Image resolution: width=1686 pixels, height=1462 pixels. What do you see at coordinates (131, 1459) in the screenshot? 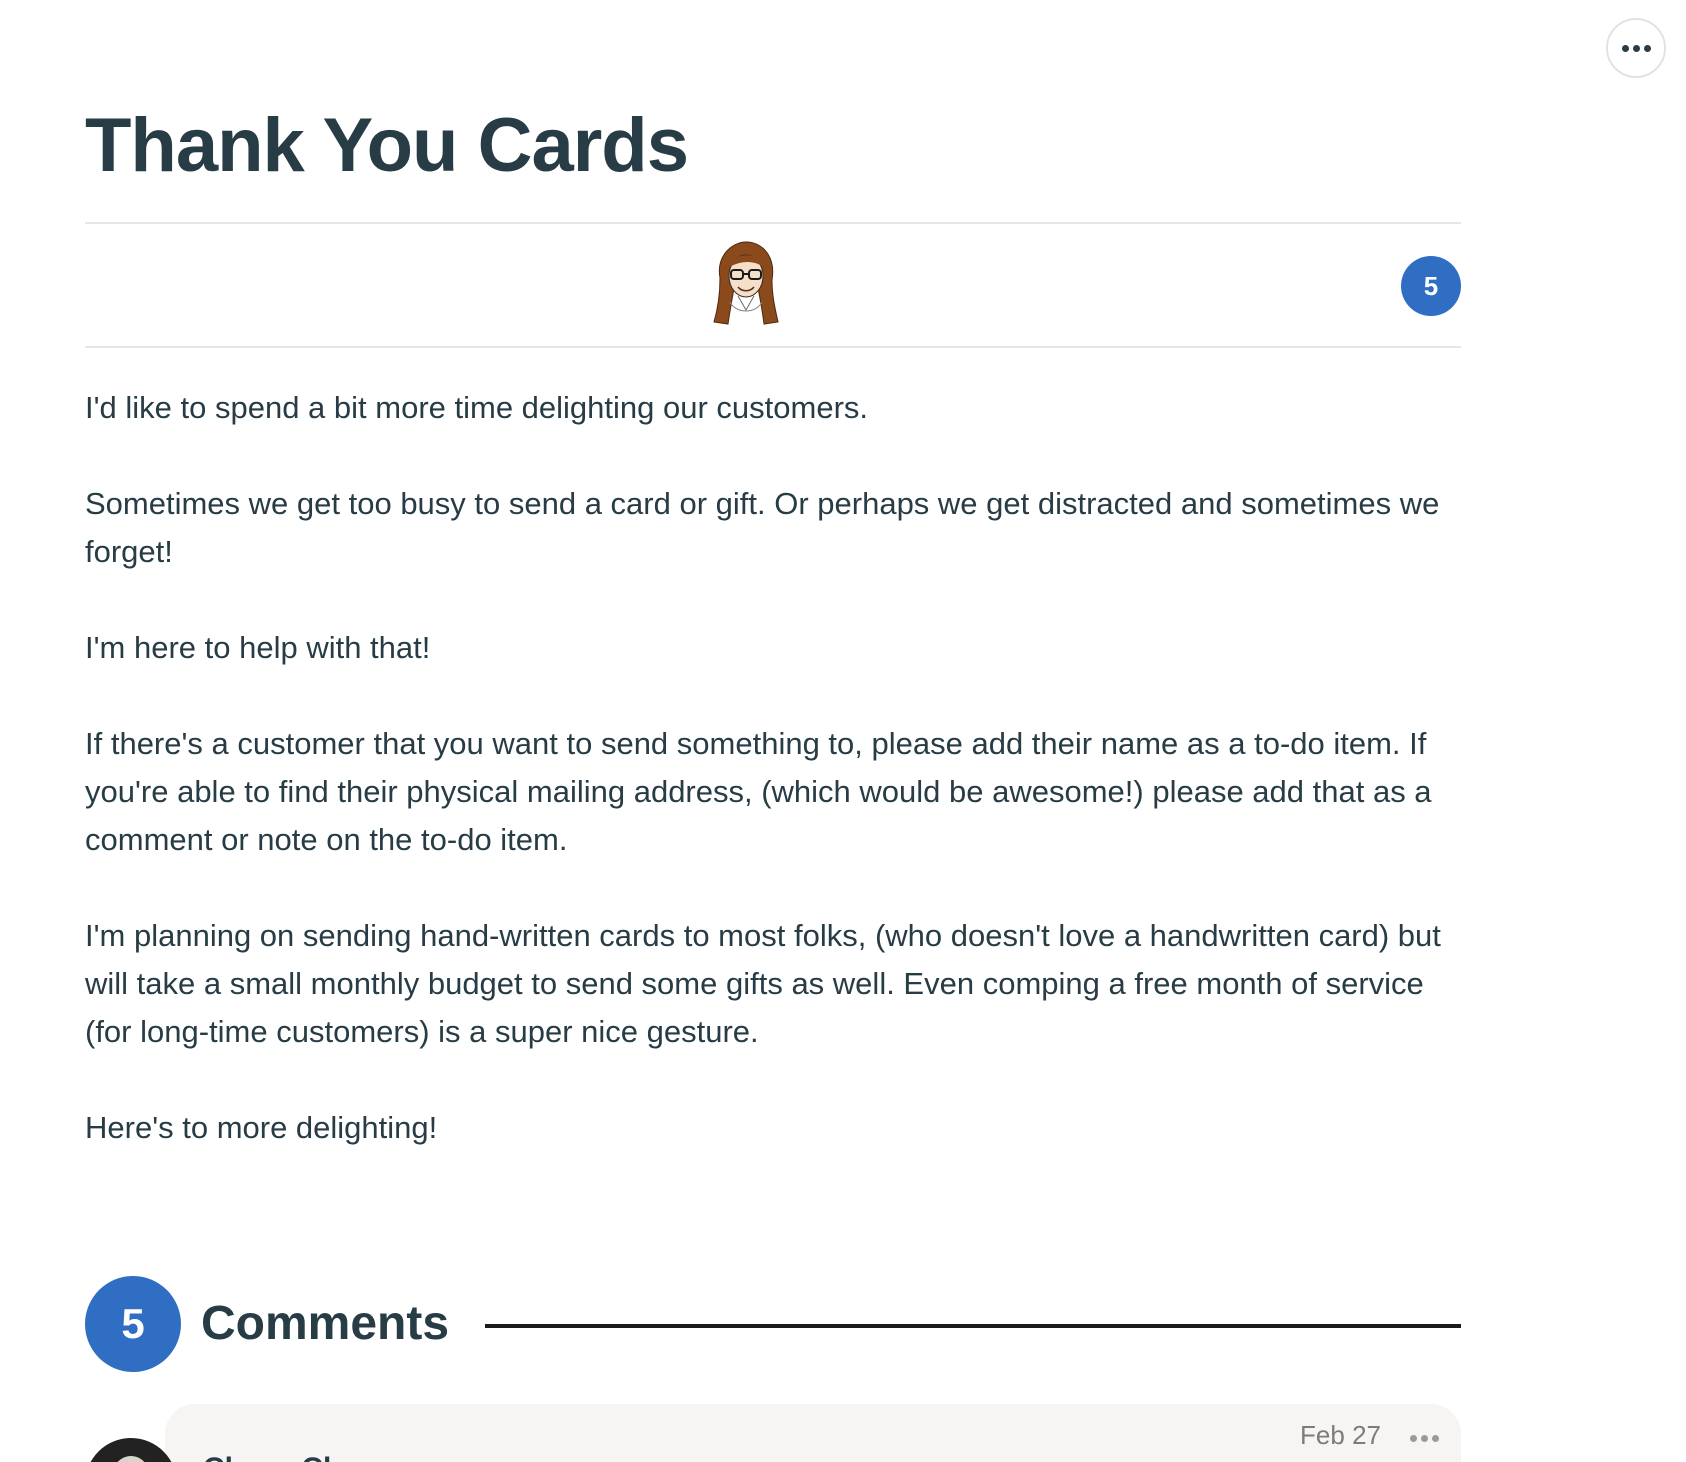
I see `avatar-face` at bounding box center [131, 1459].